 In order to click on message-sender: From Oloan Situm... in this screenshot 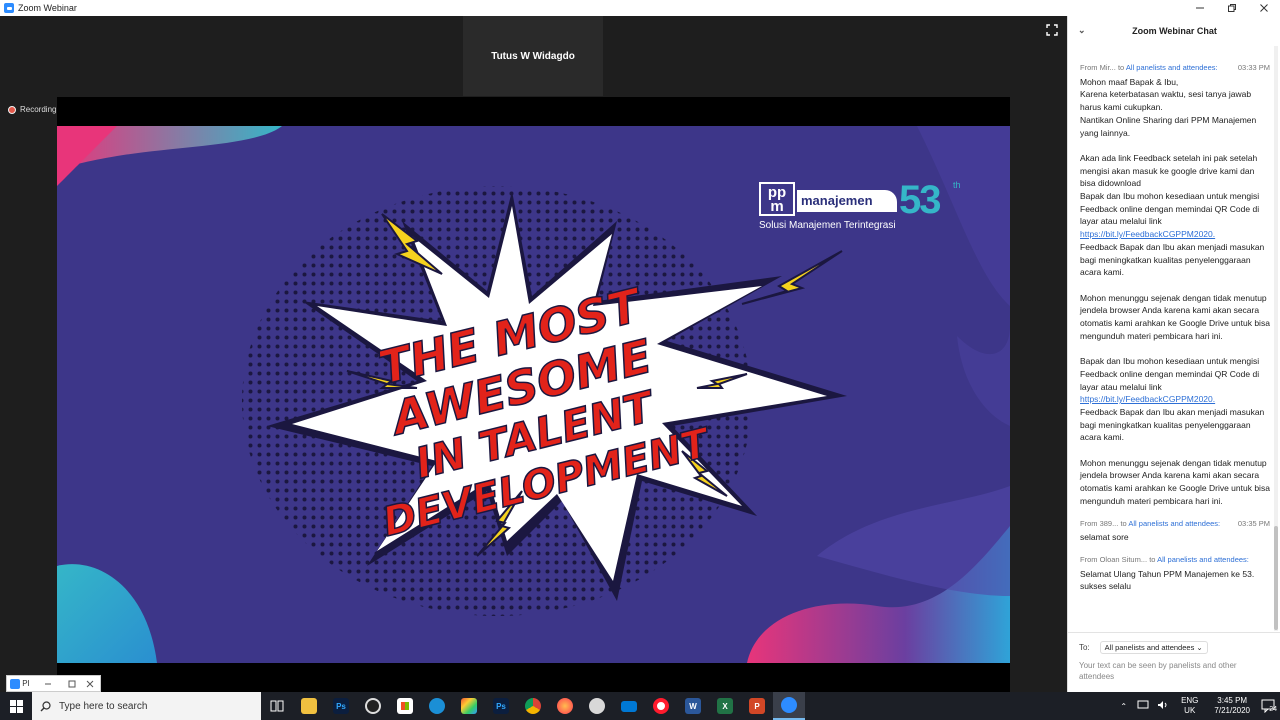, I will do `click(1114, 559)`.